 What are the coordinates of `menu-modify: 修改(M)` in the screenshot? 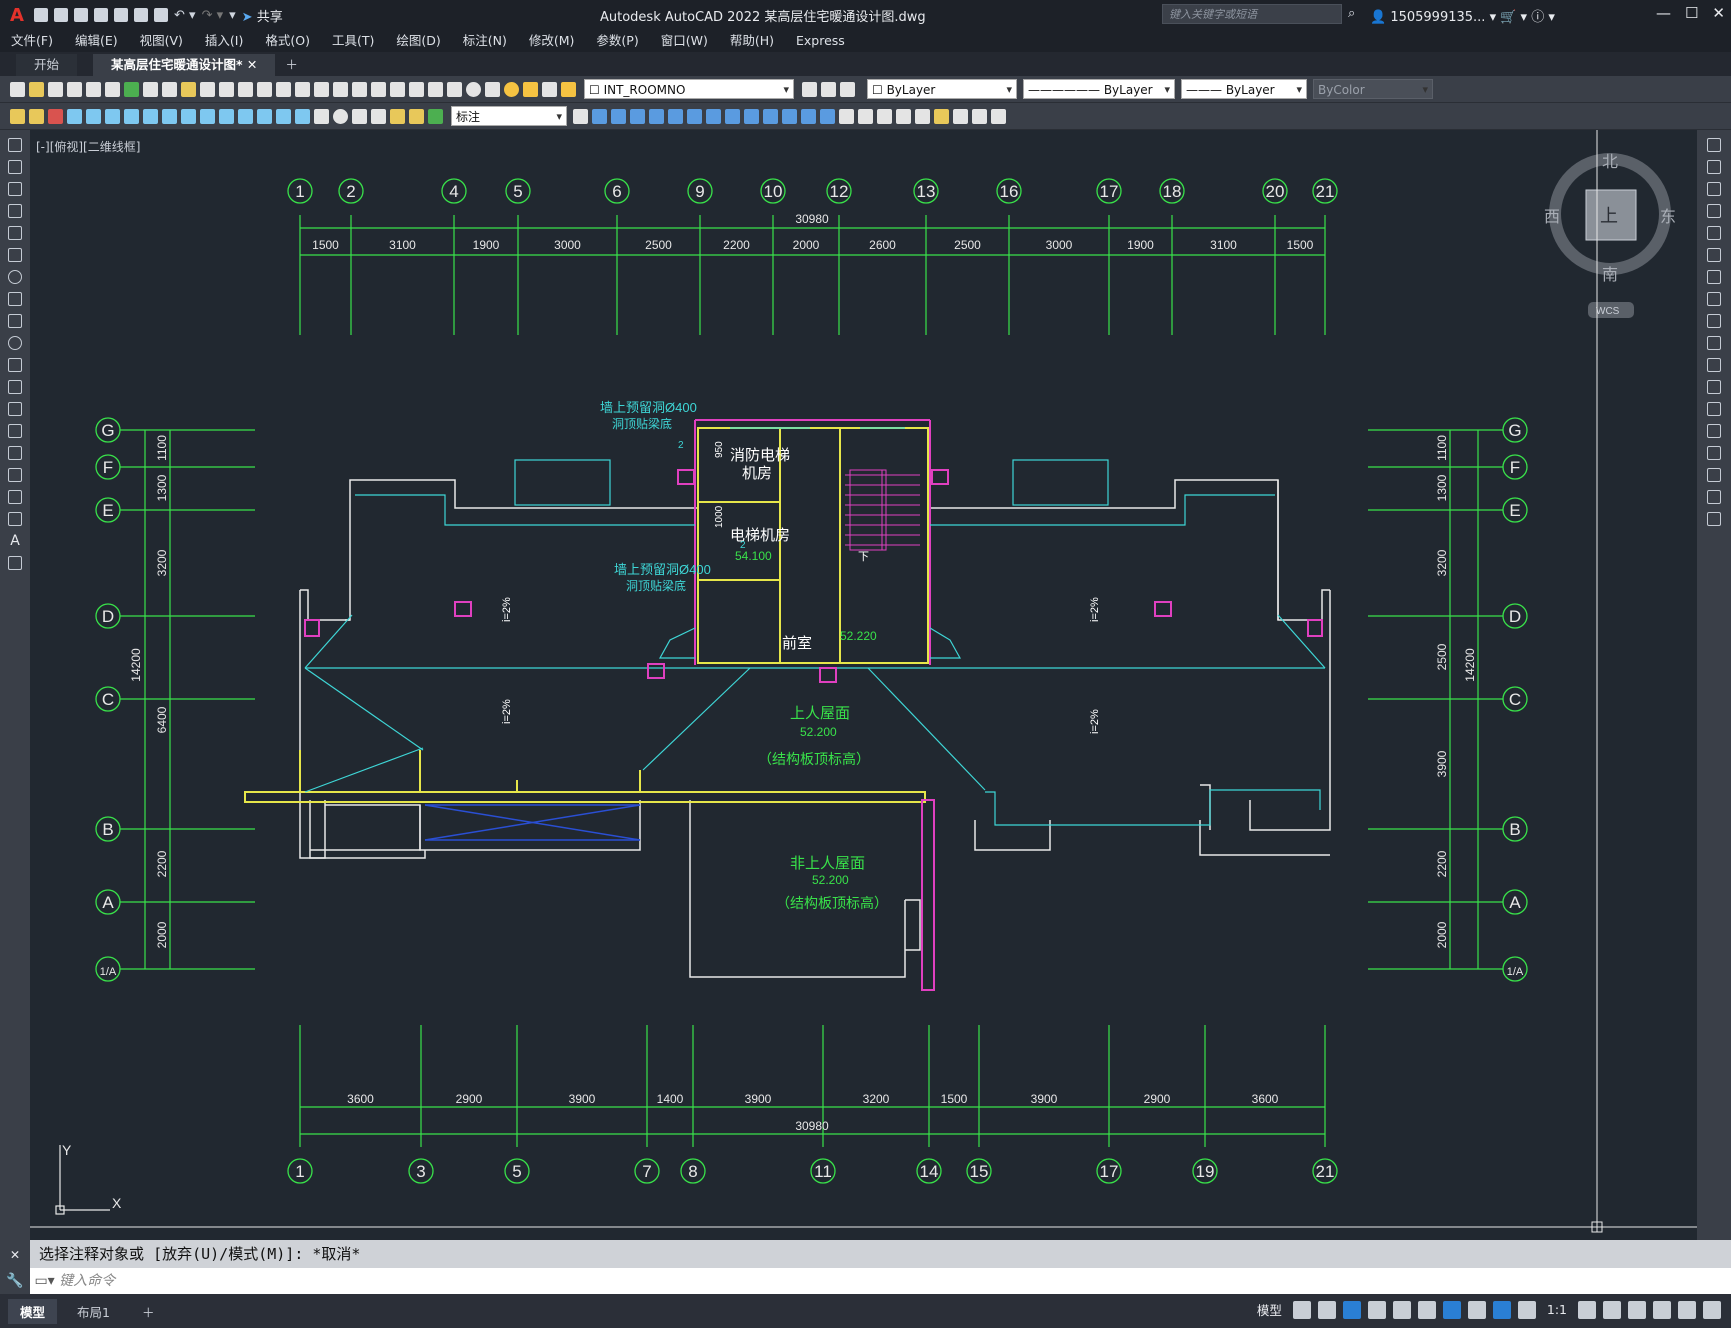 It's located at (552, 41).